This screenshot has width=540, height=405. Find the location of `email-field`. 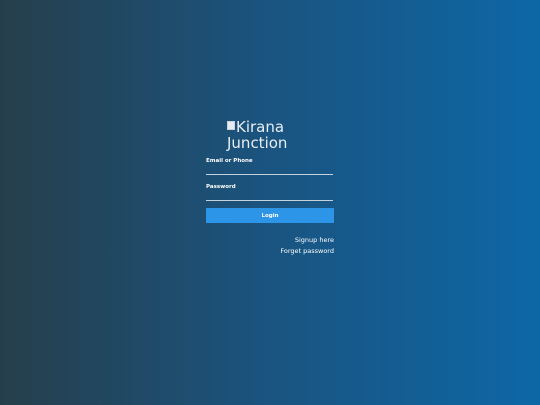

email-field is located at coordinates (269, 170).